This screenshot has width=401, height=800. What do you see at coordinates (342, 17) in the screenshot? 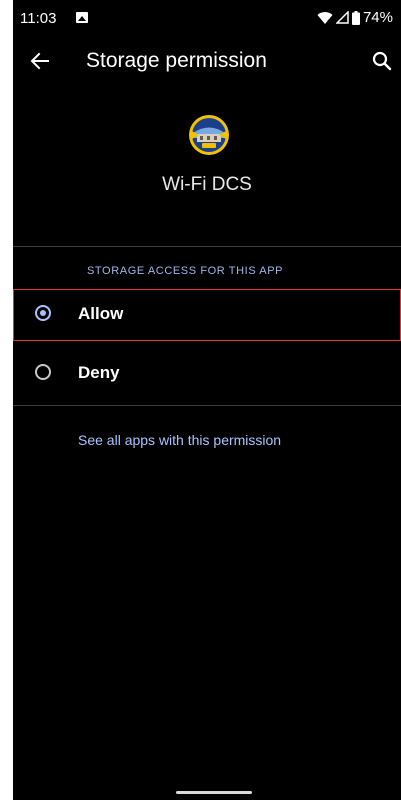
I see `signal-icon` at bounding box center [342, 17].